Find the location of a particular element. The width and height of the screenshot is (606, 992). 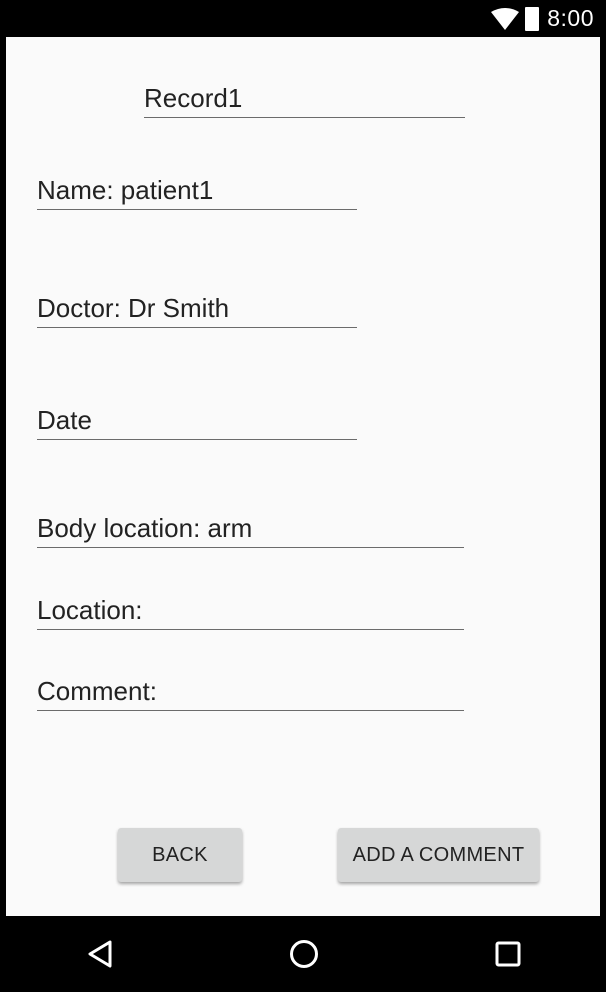

status-icons: 8:00 is located at coordinates (542, 18).